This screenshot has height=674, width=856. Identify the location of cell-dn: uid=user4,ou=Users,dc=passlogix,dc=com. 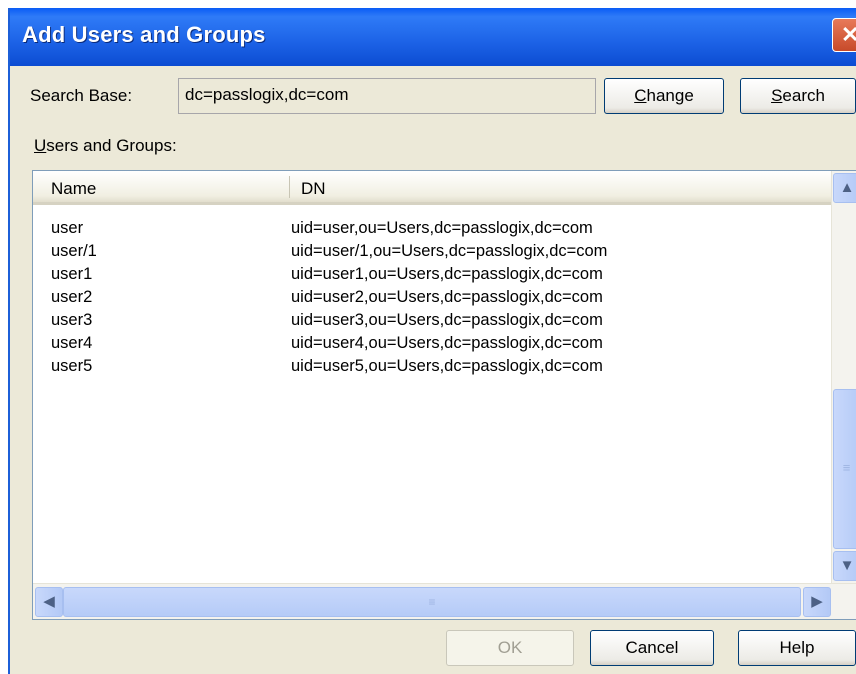
(447, 343).